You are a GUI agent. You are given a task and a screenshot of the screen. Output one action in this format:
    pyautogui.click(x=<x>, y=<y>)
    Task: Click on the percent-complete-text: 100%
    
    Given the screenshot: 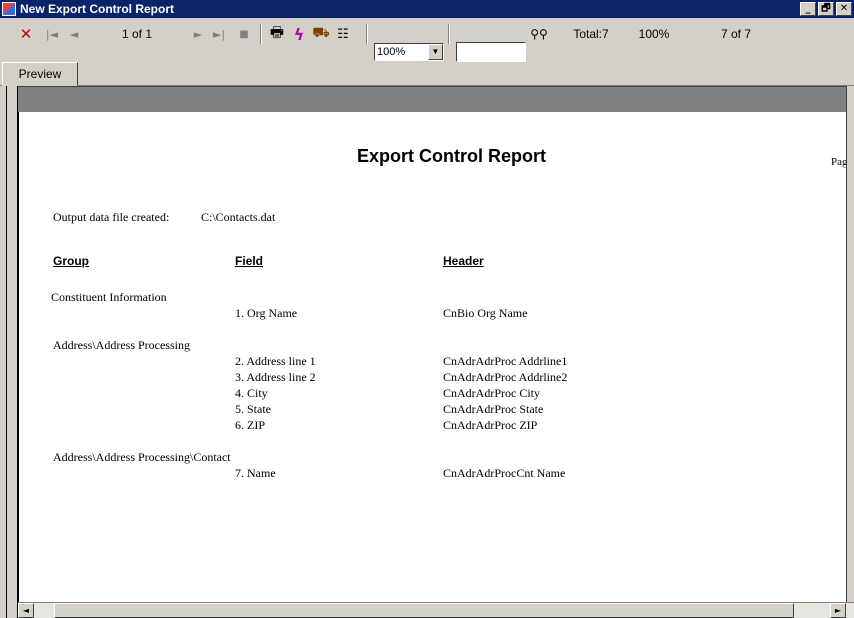 What is the action you would take?
    pyautogui.click(x=654, y=34)
    